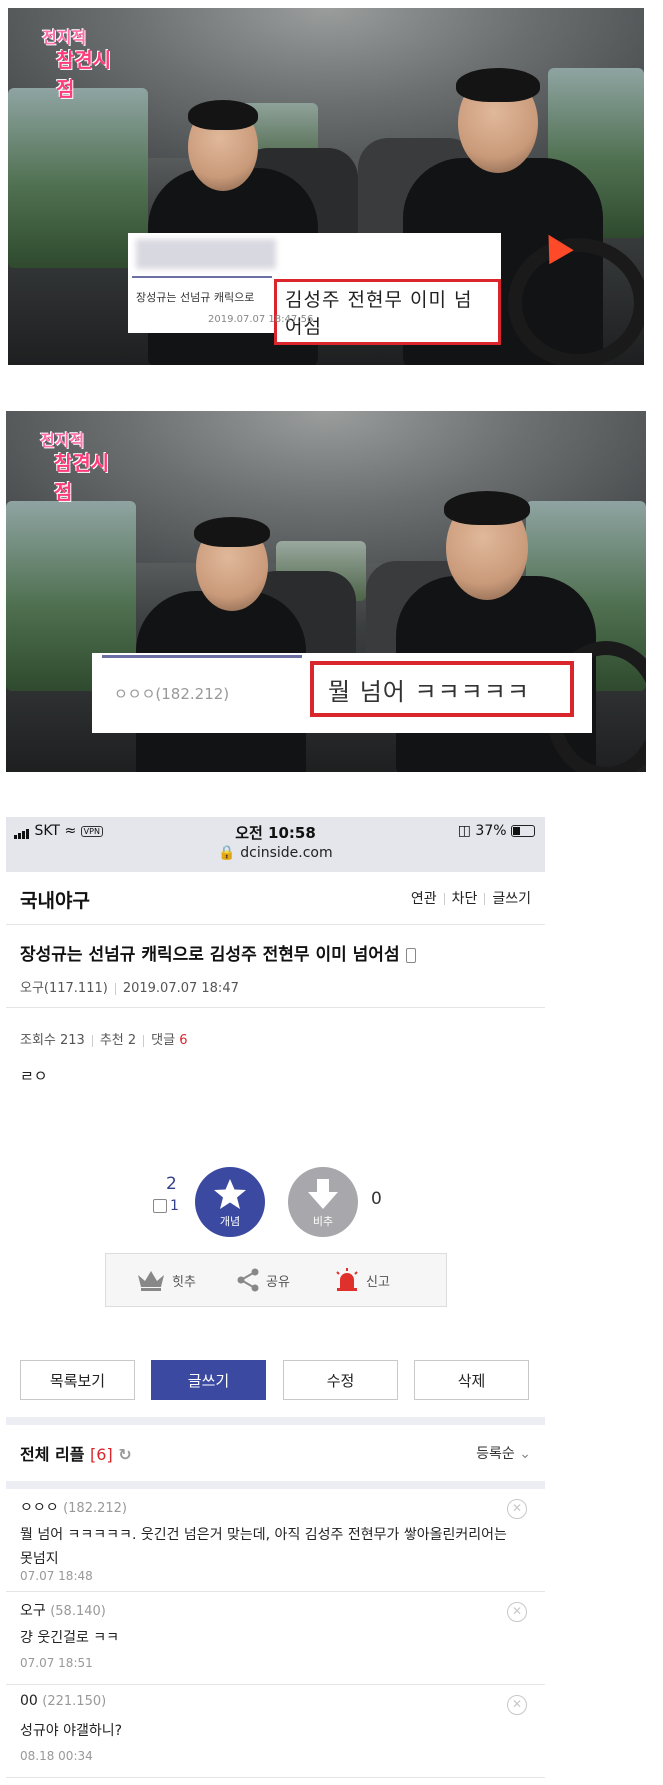  Describe the element at coordinates (464, 831) in the screenshot. I see `rotation-lock-icon: ◫` at that location.